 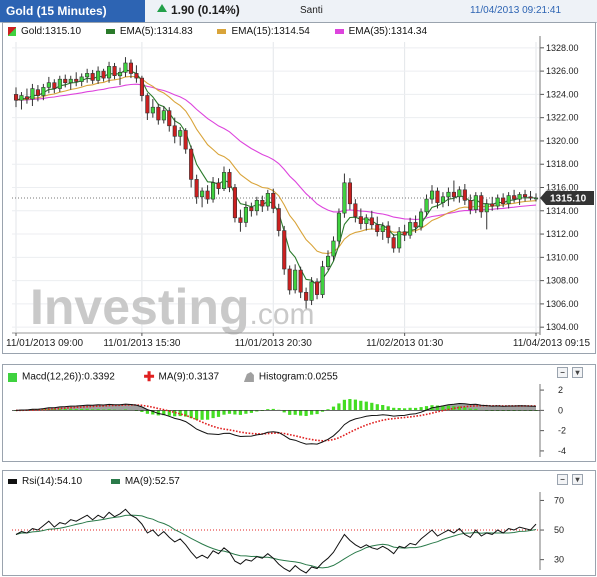 I want to click on price-change: 1.90 (0.14%), so click(x=205, y=10).